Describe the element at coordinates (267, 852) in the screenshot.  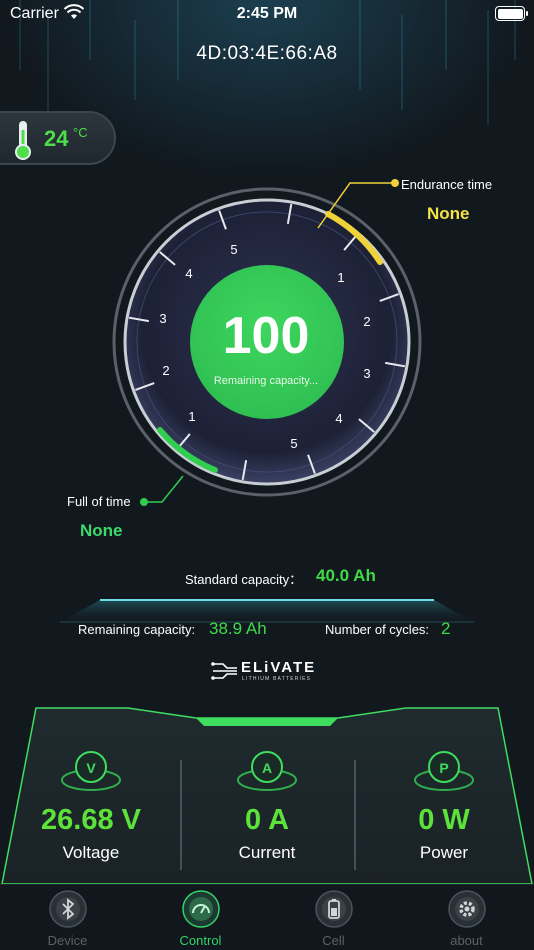
I see `current-label: Current` at that location.